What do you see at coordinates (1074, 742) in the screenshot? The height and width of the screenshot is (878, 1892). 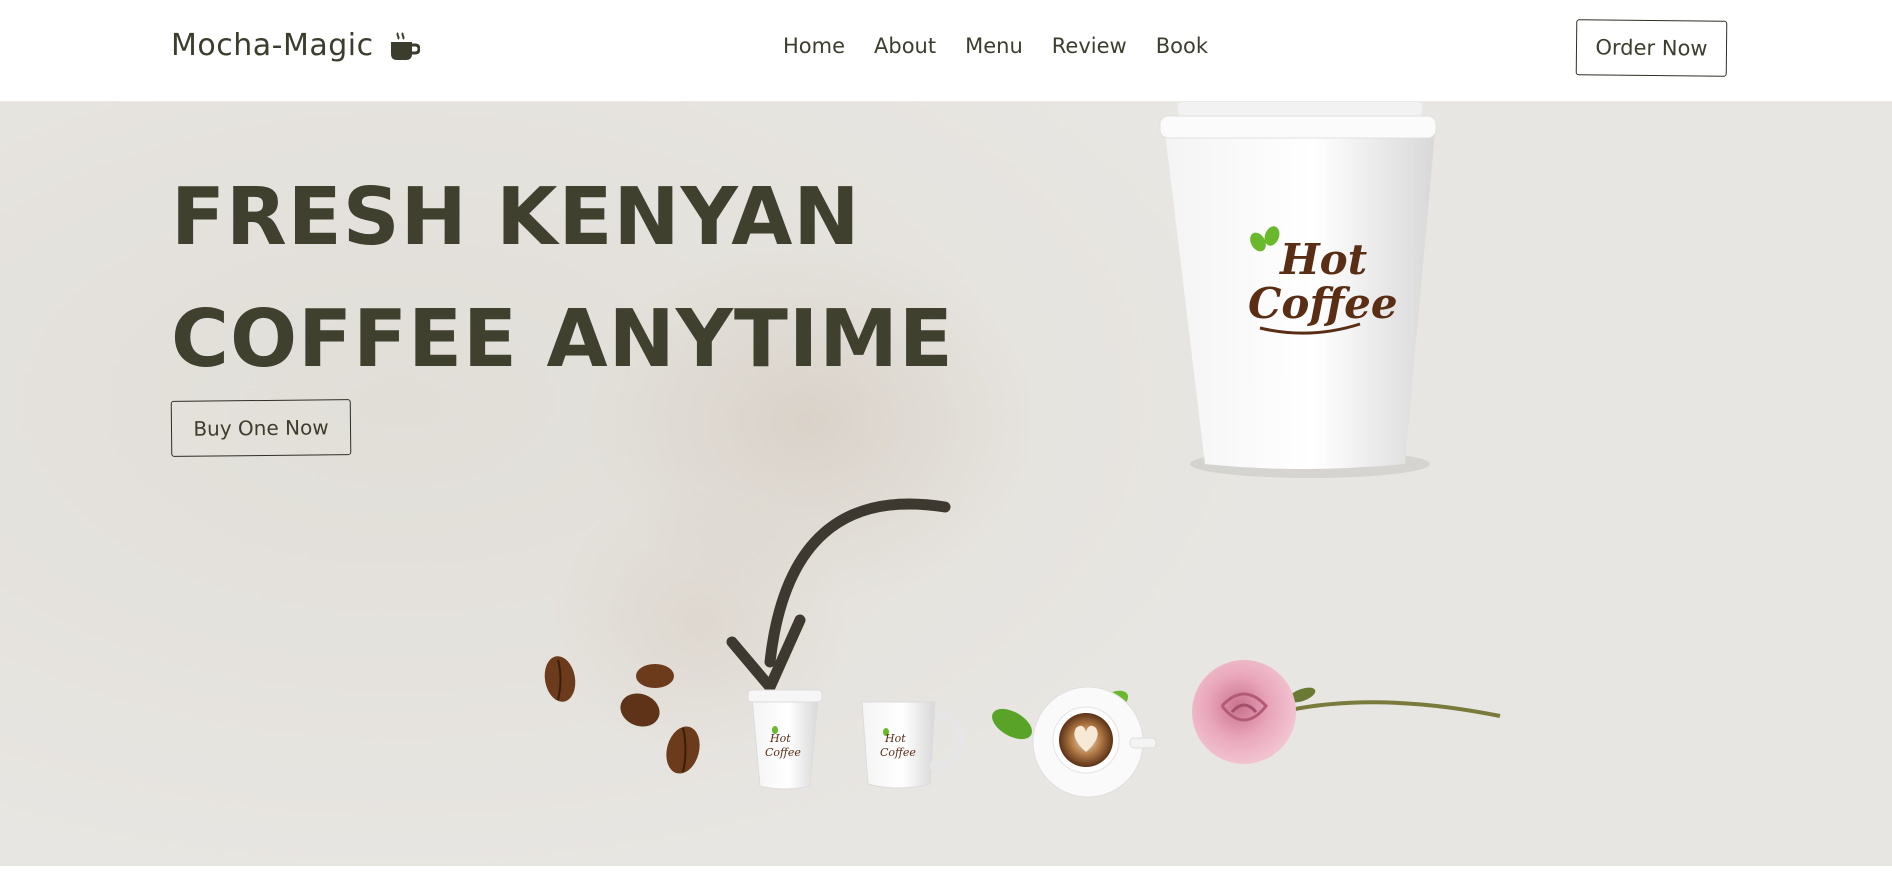 I see `latte-cup` at bounding box center [1074, 742].